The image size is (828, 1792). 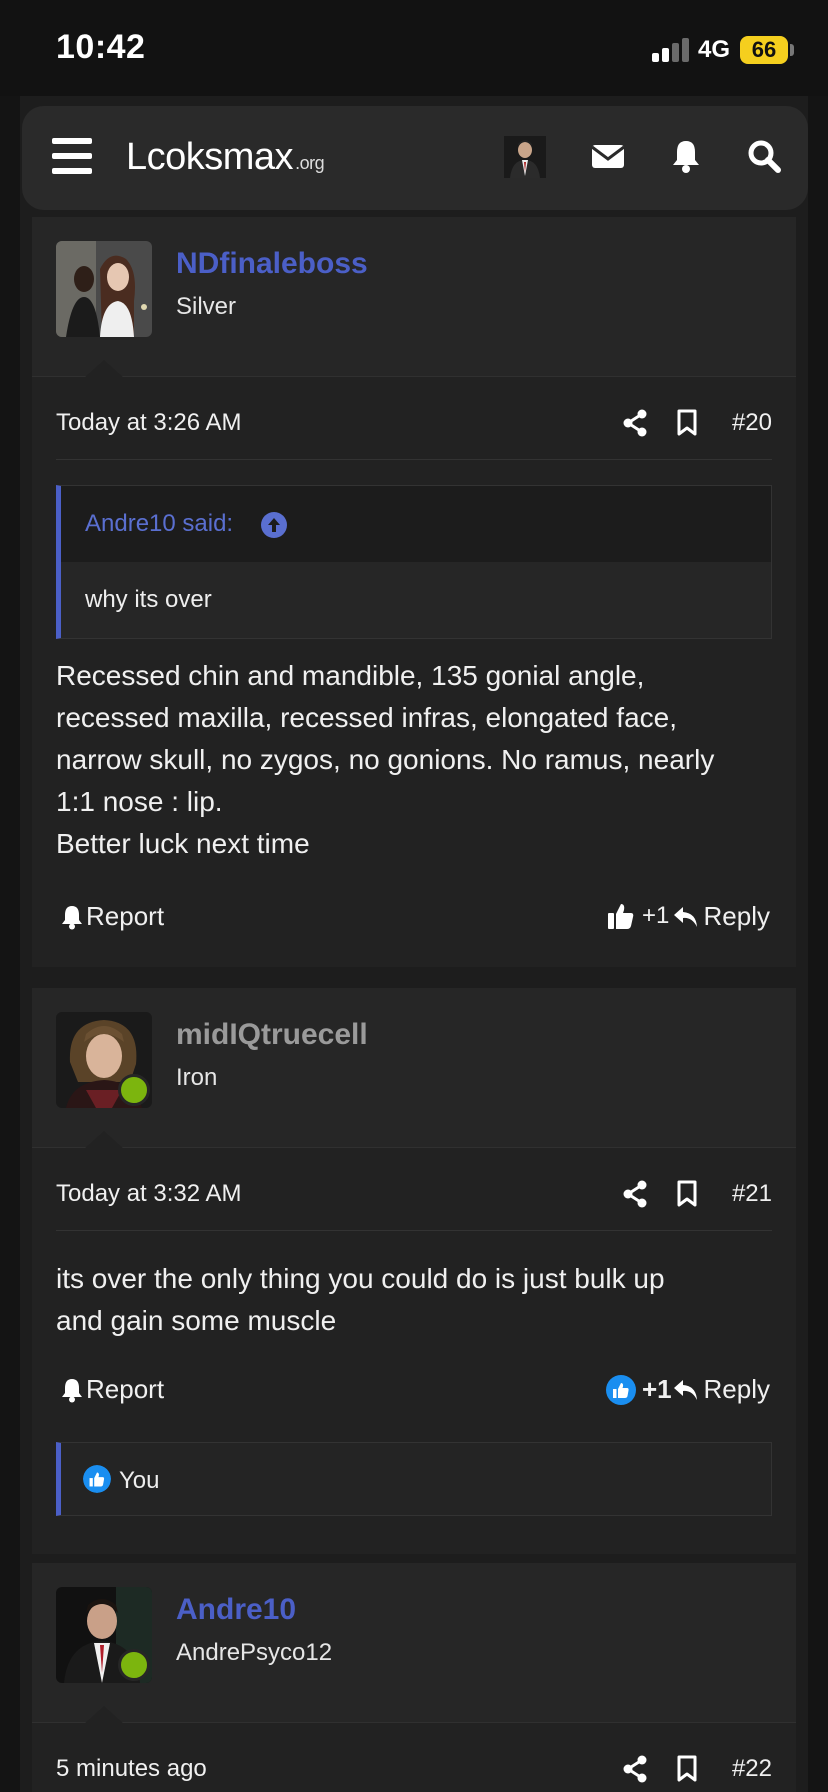 I want to click on quote-header: Andre10 said:, so click(x=416, y=524).